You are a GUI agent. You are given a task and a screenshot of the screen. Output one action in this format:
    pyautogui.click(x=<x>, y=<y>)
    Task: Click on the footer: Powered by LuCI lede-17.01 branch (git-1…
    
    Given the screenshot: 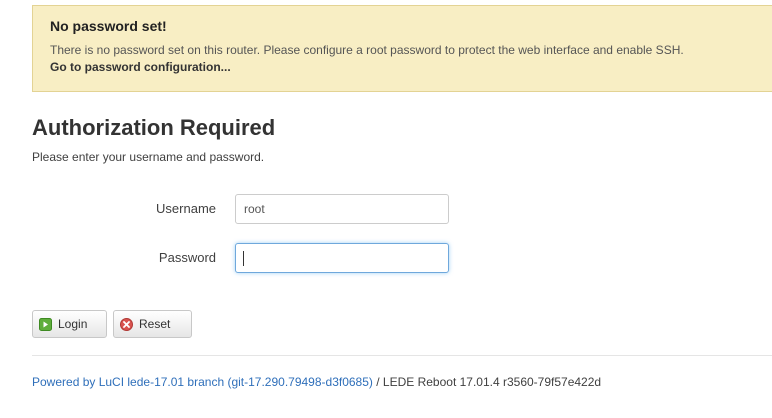 What is the action you would take?
    pyautogui.click(x=316, y=382)
    